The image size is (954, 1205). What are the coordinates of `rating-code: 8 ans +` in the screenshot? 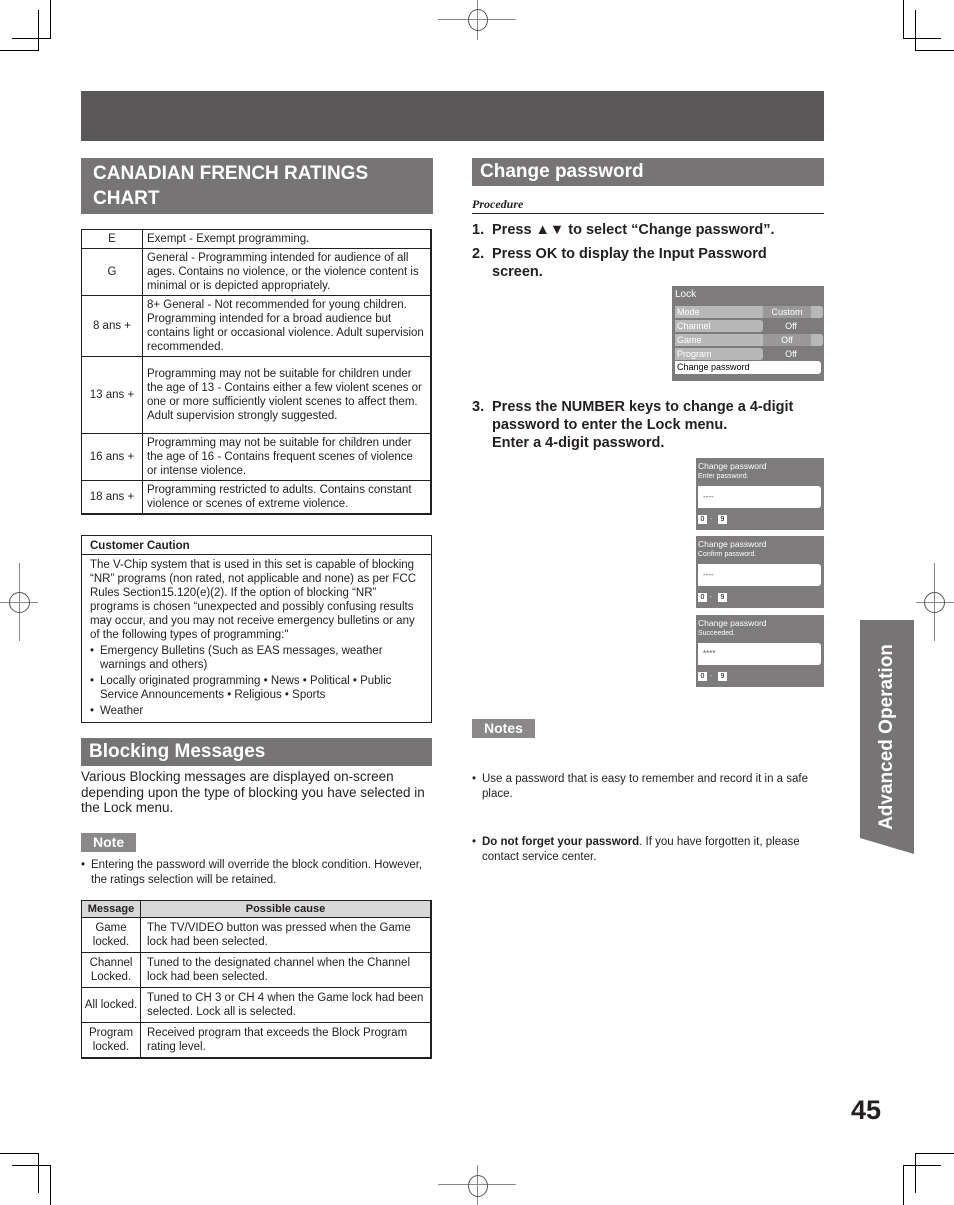 It's located at (112, 326).